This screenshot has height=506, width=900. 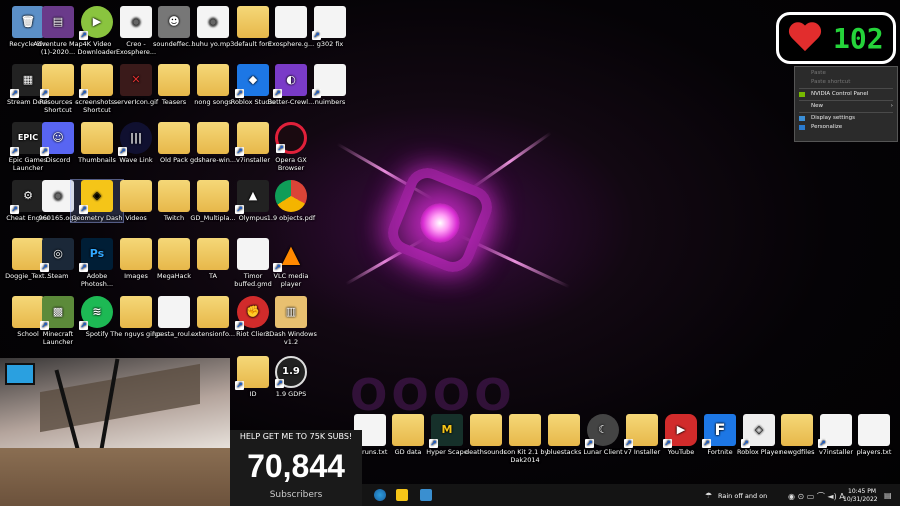 I want to click on chrome-pdf-icon, so click(x=291, y=196).